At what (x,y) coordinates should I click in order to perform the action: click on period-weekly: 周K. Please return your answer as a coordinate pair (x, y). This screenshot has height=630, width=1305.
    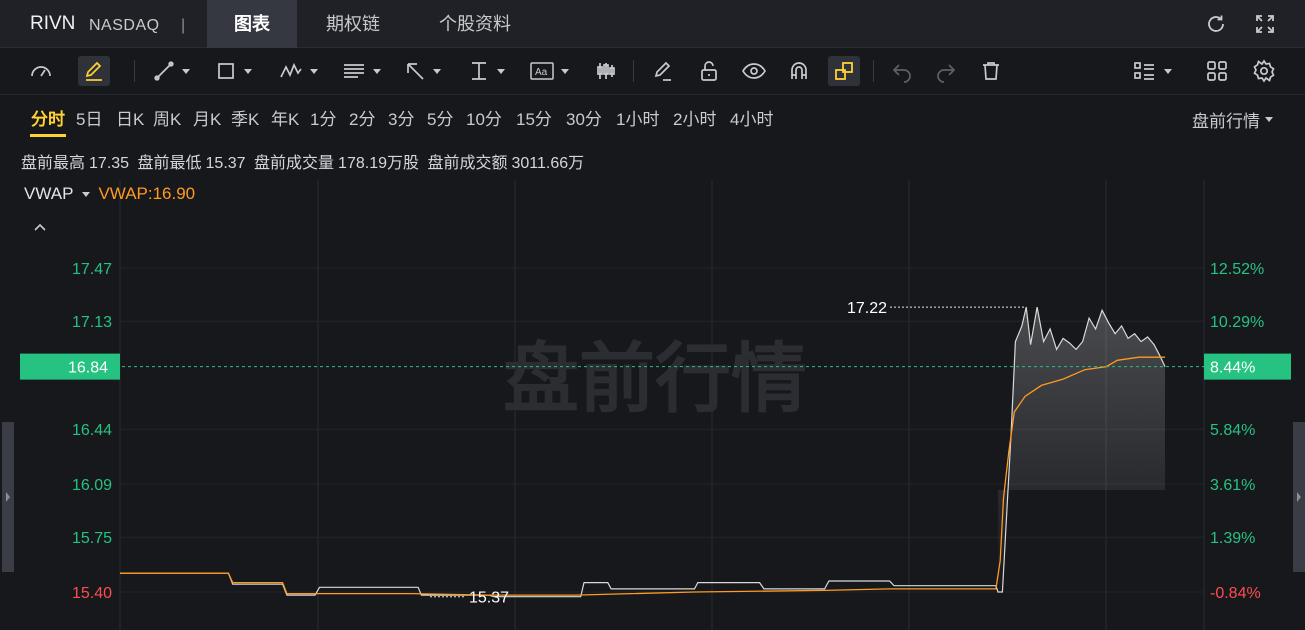
    Looking at the image, I should click on (167, 117).